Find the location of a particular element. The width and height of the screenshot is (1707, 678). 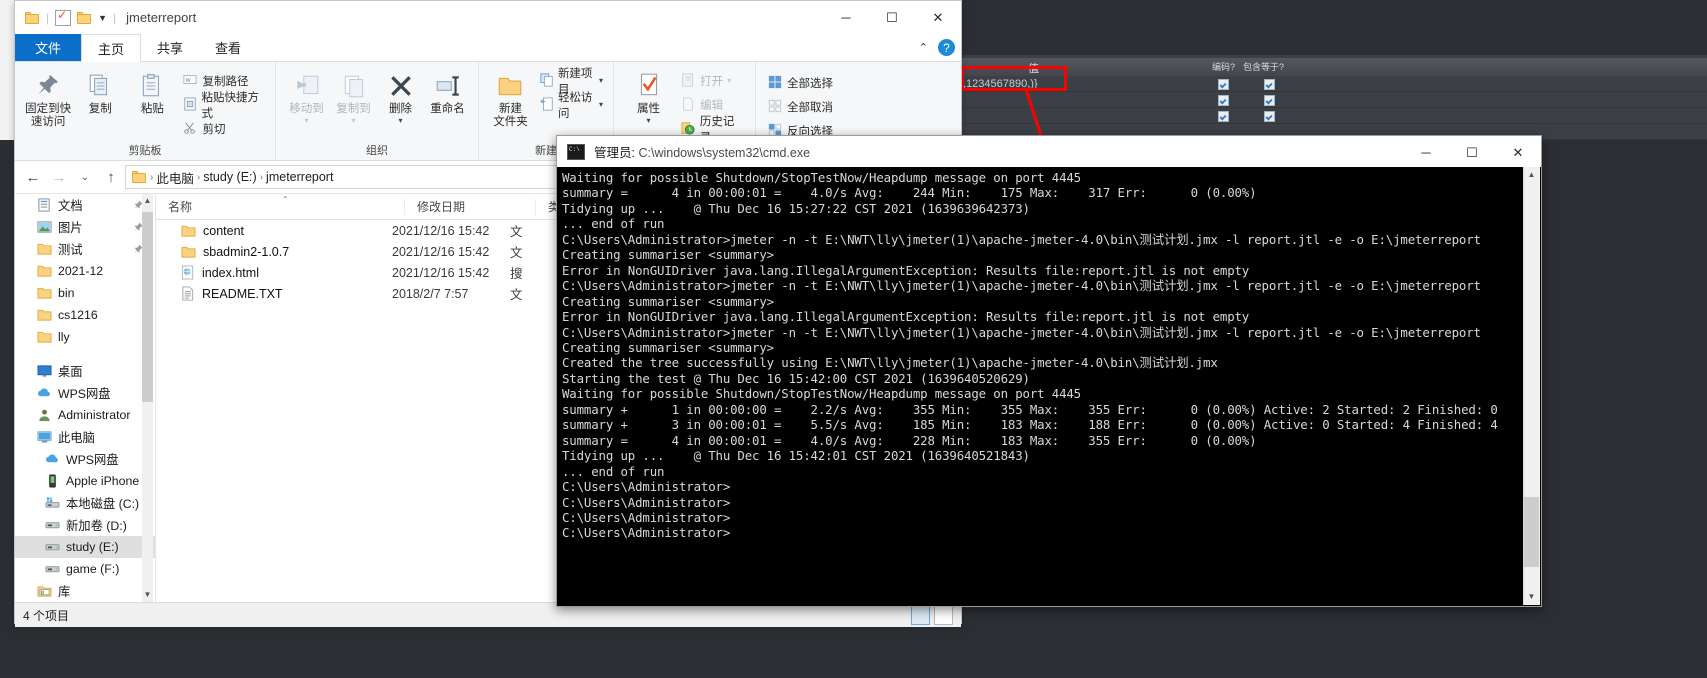

select-all-button: 全部选择 is located at coordinates (800, 82).